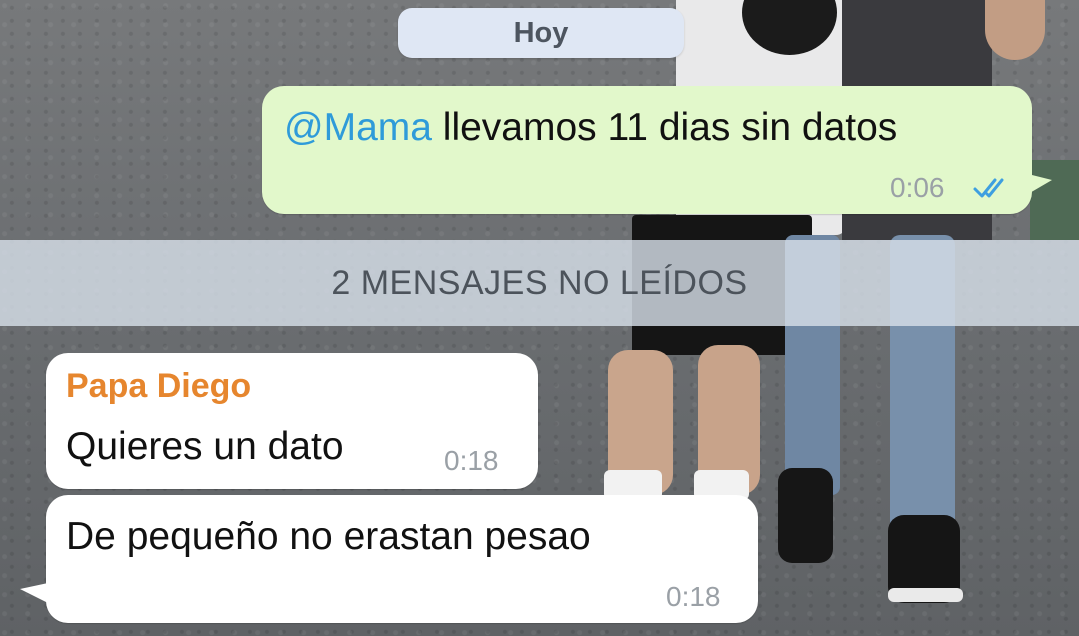  Describe the element at coordinates (205, 446) in the screenshot. I see `message-text: Quieres un dato` at that location.